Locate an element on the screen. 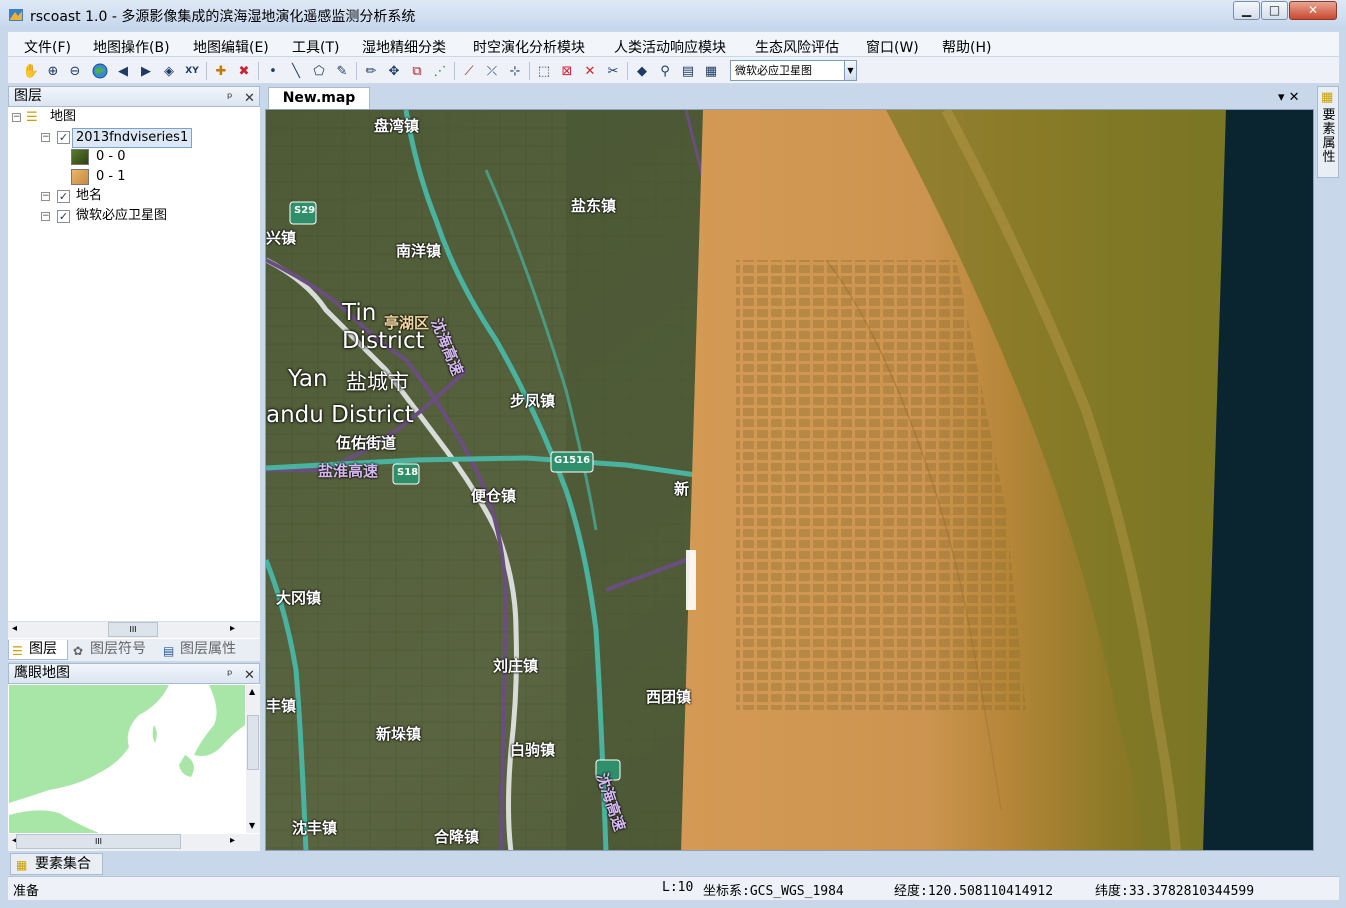 This screenshot has width=1346, height=908. tab-feature-collection: ▦ 要素集合 is located at coordinates (56, 864).